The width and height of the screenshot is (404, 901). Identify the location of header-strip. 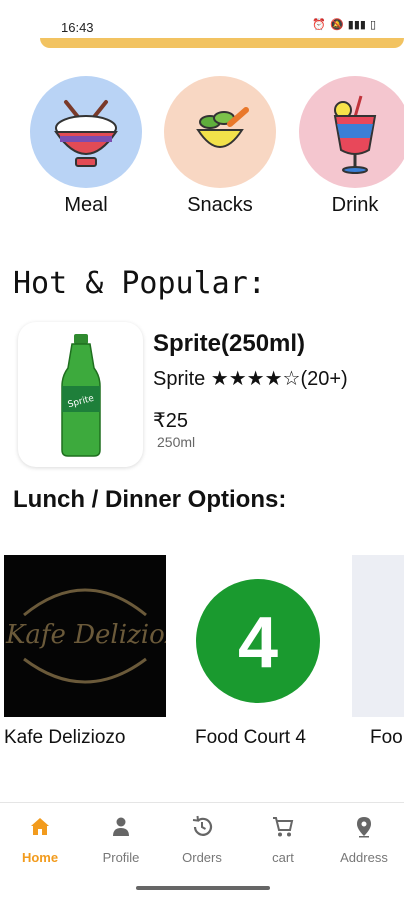
(222, 43).